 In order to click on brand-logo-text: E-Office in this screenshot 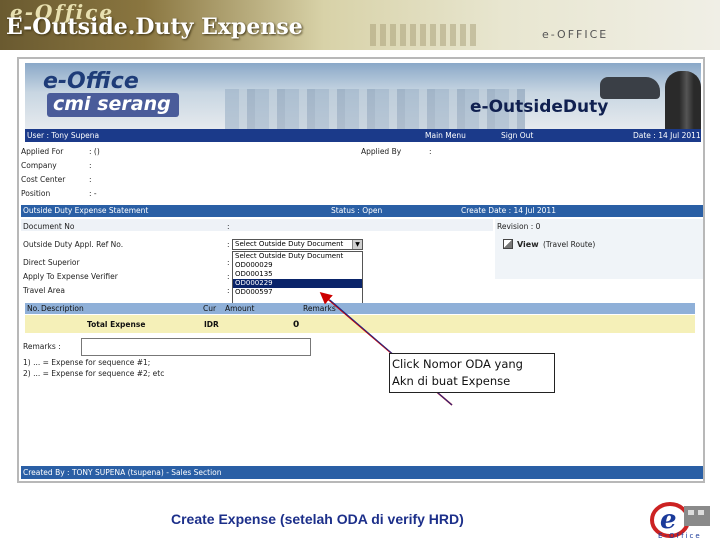, I will do `click(680, 536)`.